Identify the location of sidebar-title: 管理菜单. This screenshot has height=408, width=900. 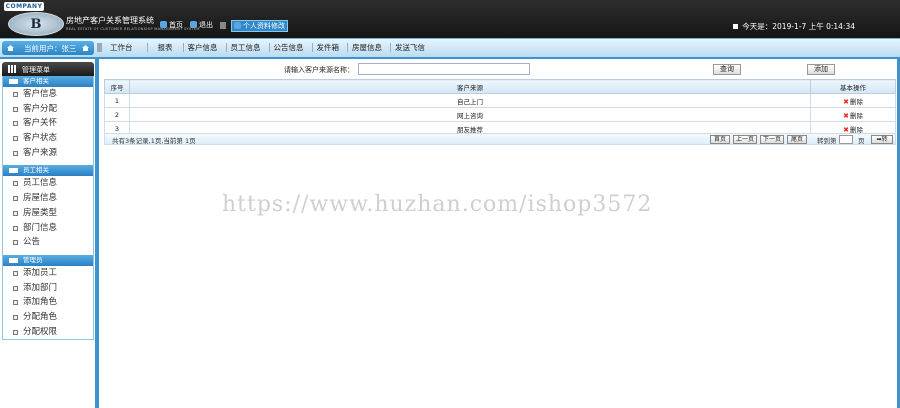
(36, 70).